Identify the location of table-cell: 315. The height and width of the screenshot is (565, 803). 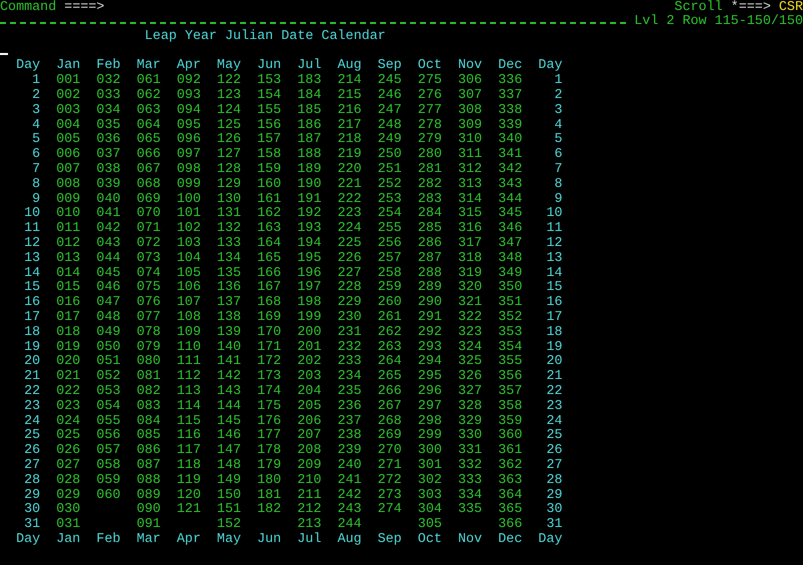
(470, 214).